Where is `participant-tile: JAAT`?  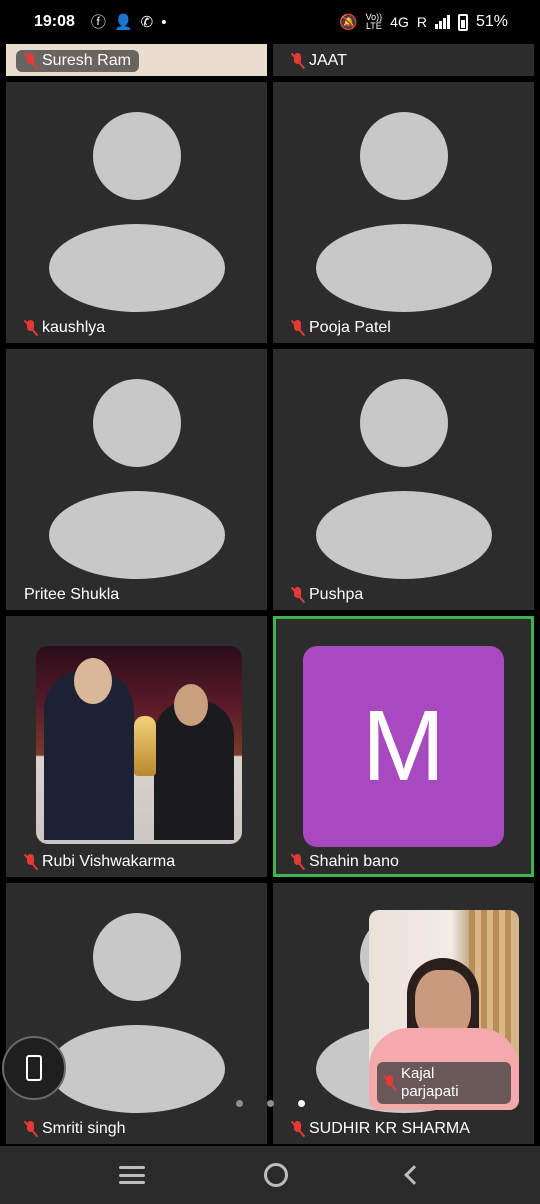 participant-tile: JAAT is located at coordinates (403, 60).